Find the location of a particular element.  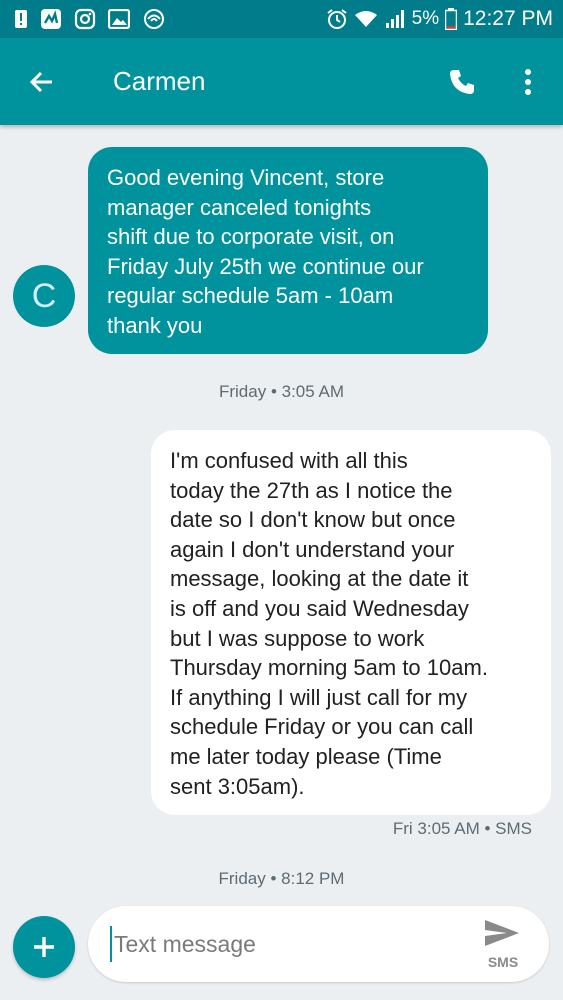

contact-avatar: C is located at coordinates (44, 296).